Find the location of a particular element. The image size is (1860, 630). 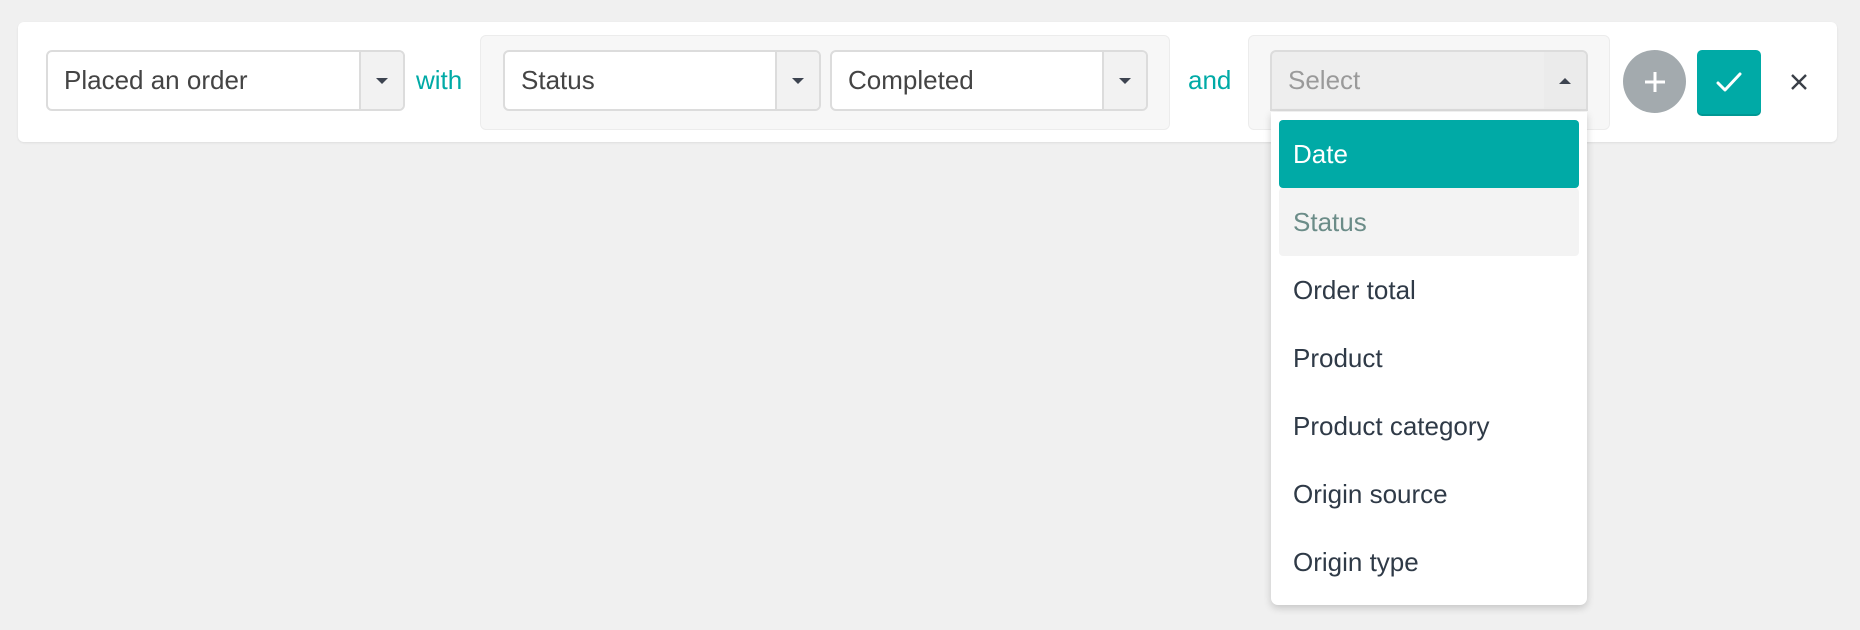

caret-up-icon is located at coordinates (1565, 80).